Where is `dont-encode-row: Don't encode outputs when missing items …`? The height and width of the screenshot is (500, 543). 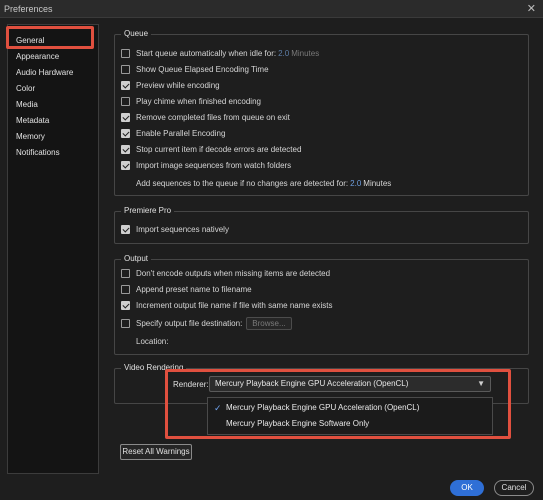 dont-encode-row: Don't encode outputs when missing items … is located at coordinates (225, 273).